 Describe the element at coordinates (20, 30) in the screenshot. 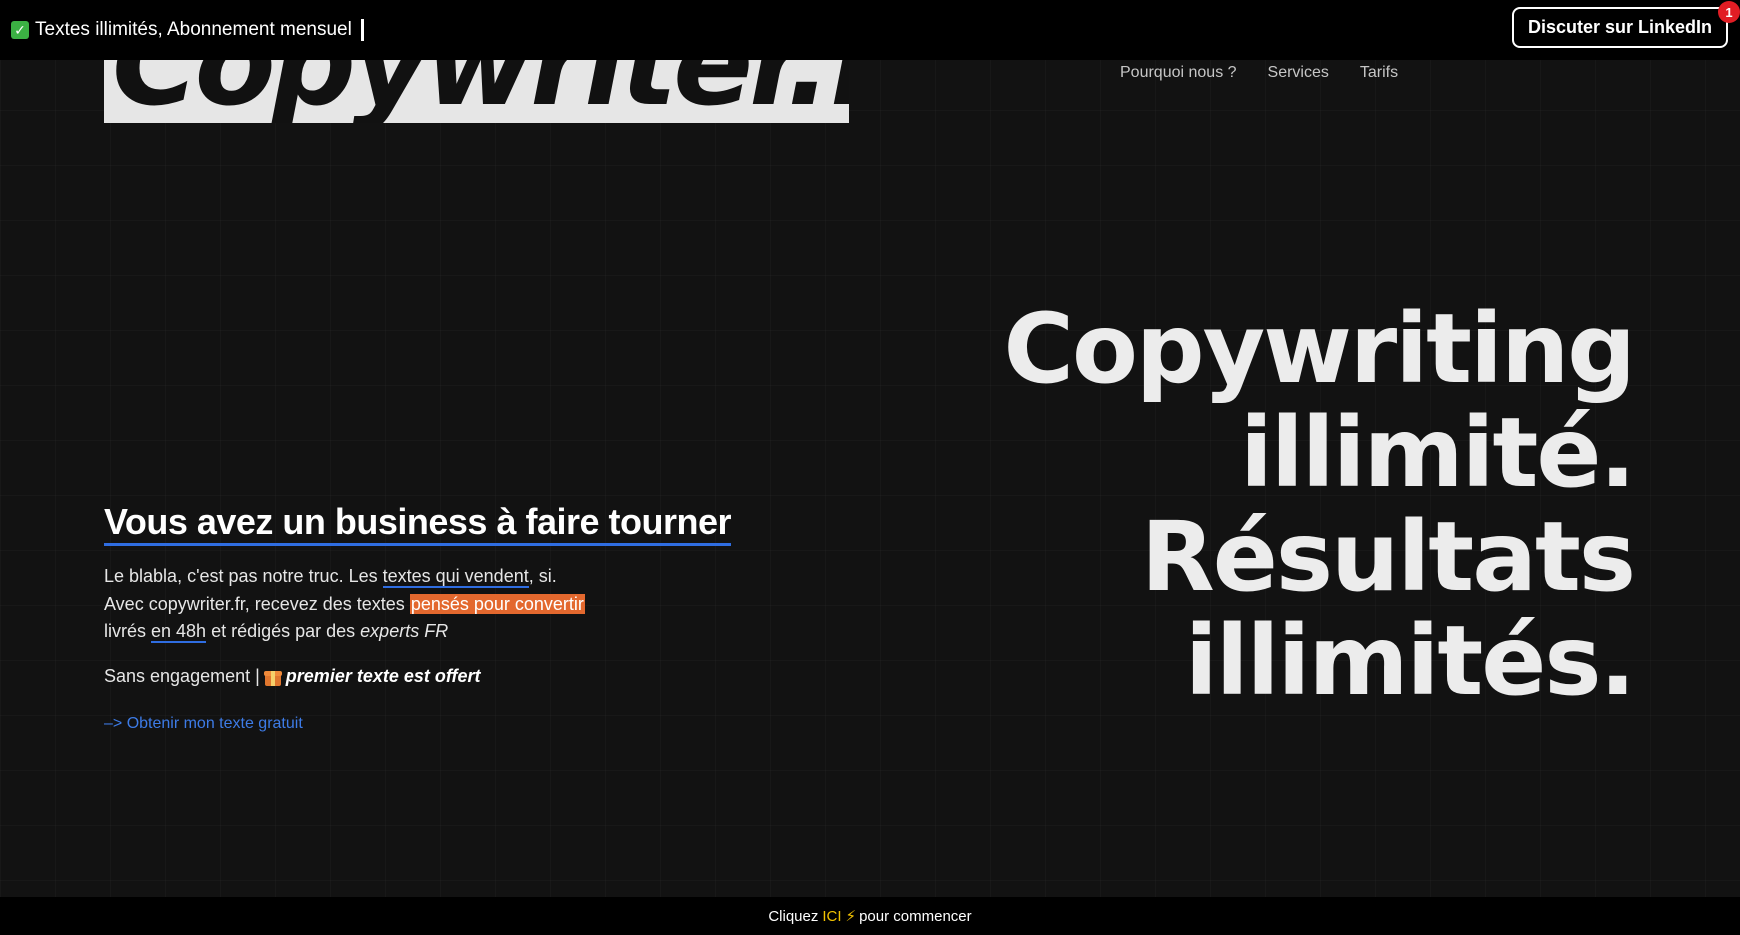

I see `check-icon: ✓` at that location.